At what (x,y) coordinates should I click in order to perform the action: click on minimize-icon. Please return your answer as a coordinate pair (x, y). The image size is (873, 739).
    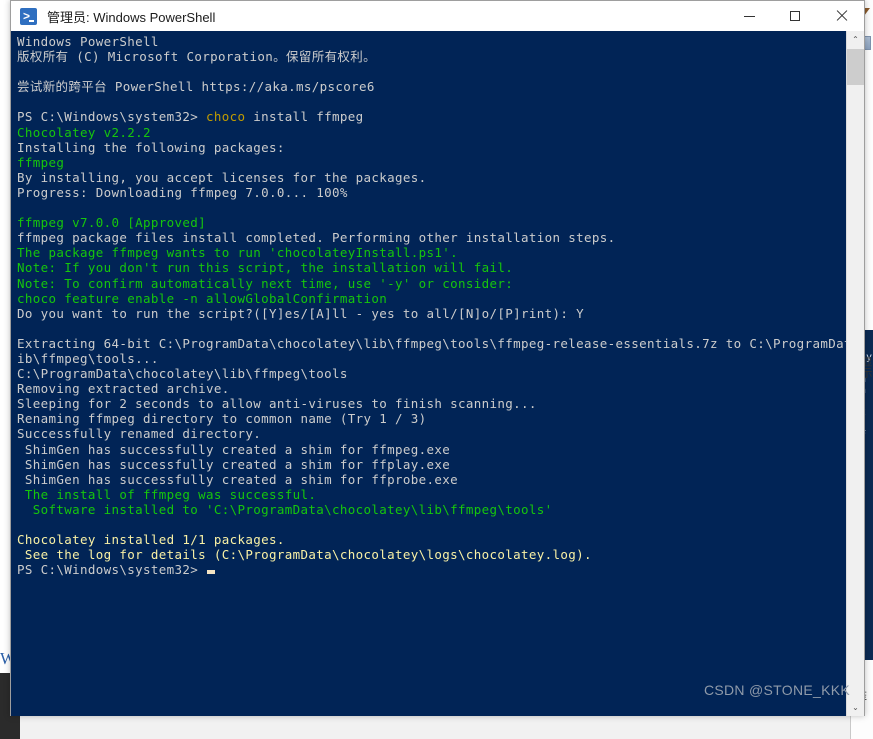
    Looking at the image, I should click on (749, 16).